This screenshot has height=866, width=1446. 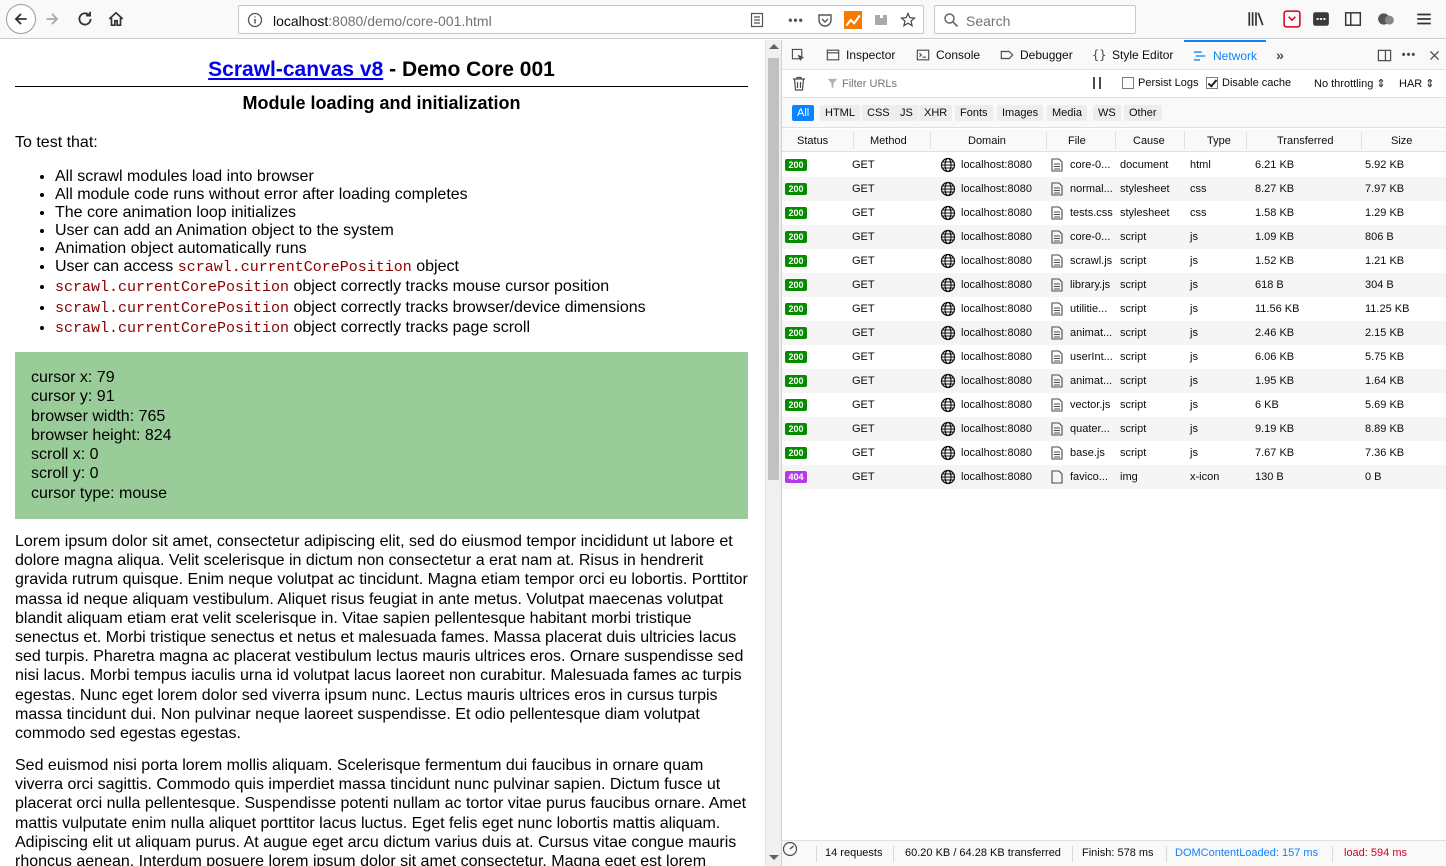 I want to click on extension-dark-button, so click(x=1321, y=19).